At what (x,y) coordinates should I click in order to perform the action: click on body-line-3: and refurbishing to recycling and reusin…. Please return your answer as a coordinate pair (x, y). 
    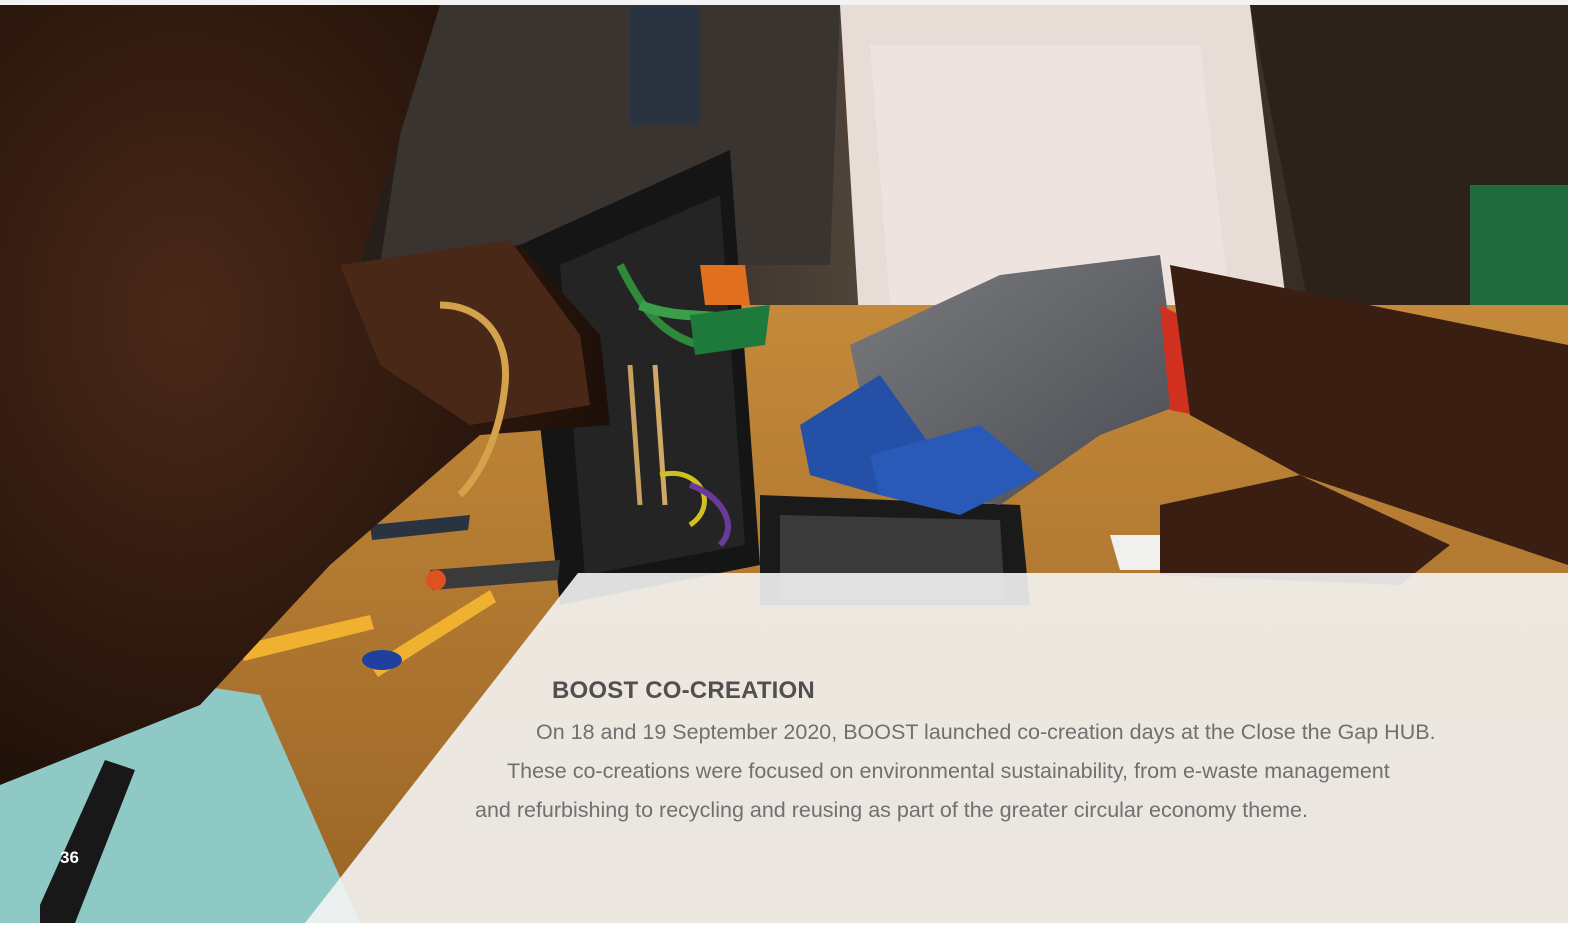
    Looking at the image, I should click on (891, 810).